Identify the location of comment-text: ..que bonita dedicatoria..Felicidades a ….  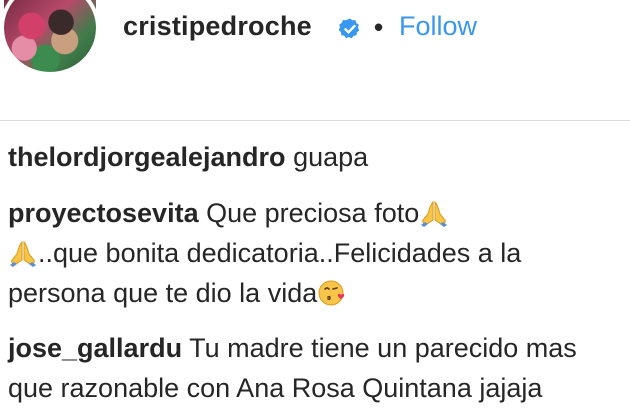
(265, 273).